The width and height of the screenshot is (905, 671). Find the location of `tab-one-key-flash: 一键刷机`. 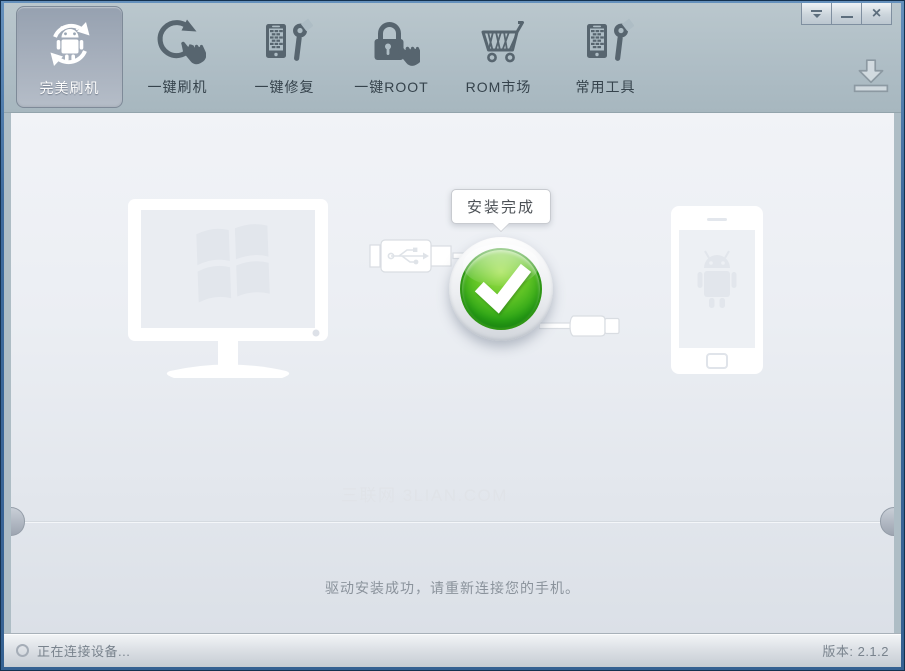

tab-one-key-flash: 一键刷机 is located at coordinates (177, 57).